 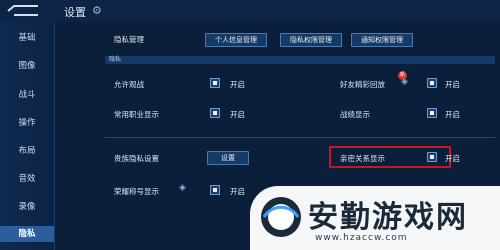 I want to click on honor-title-label: 荣耀称号显示, so click(x=136, y=191).